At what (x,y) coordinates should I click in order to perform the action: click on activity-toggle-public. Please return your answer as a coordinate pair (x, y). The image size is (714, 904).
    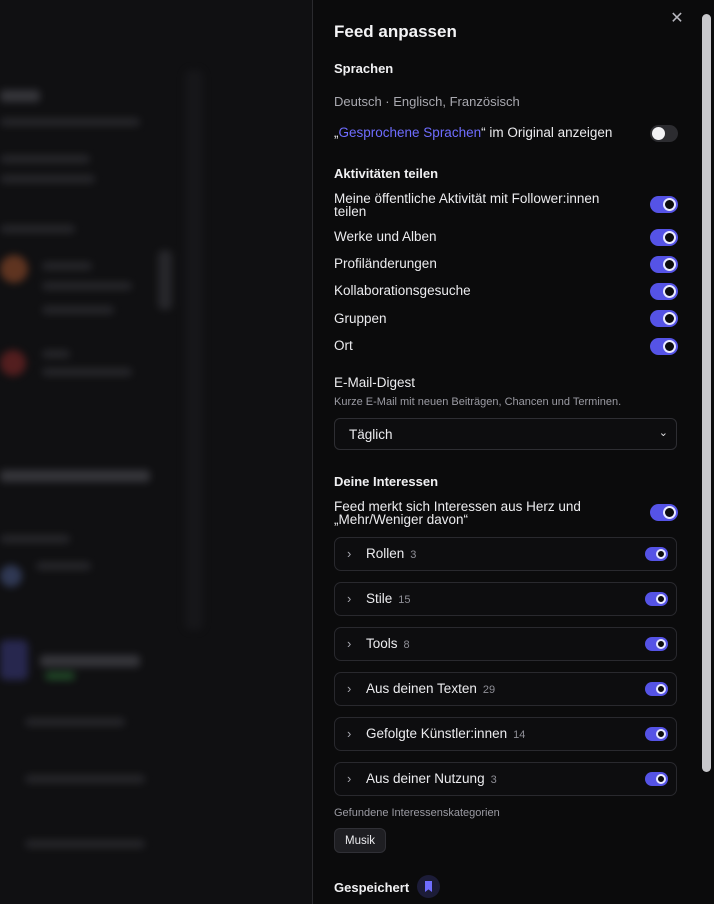
    Looking at the image, I should click on (664, 204).